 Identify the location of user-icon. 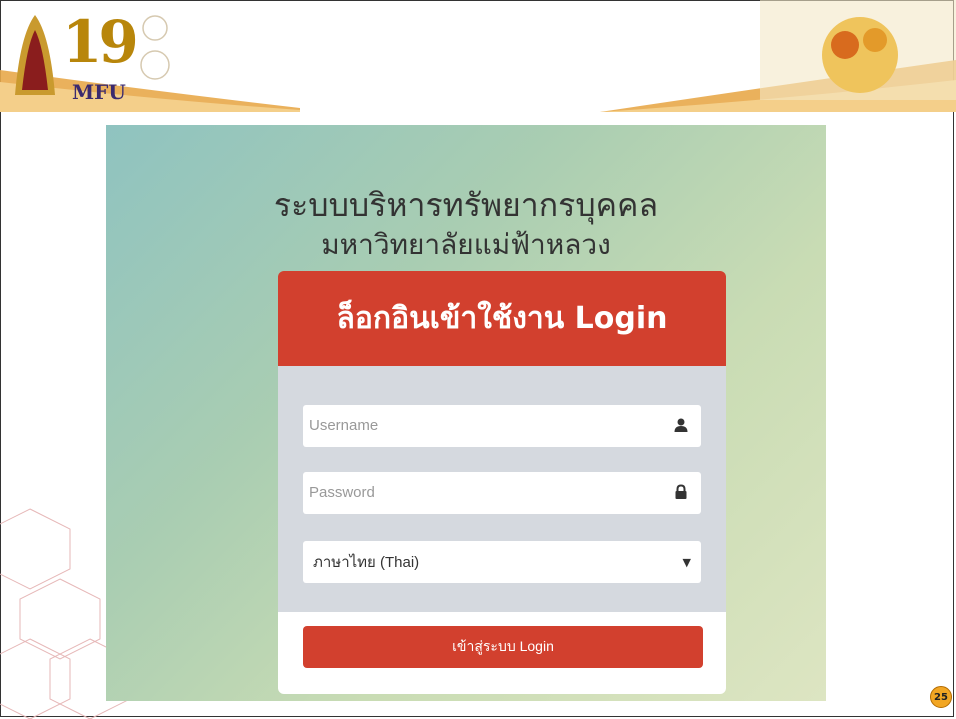
(681, 425).